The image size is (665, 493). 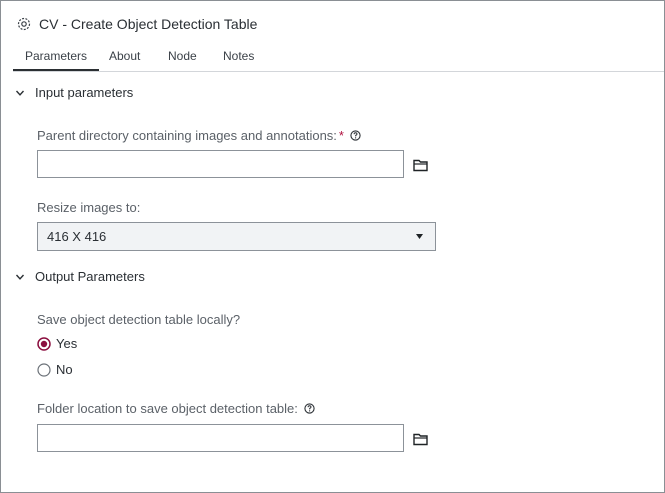 I want to click on radio-unchecked-icon, so click(x=44, y=369).